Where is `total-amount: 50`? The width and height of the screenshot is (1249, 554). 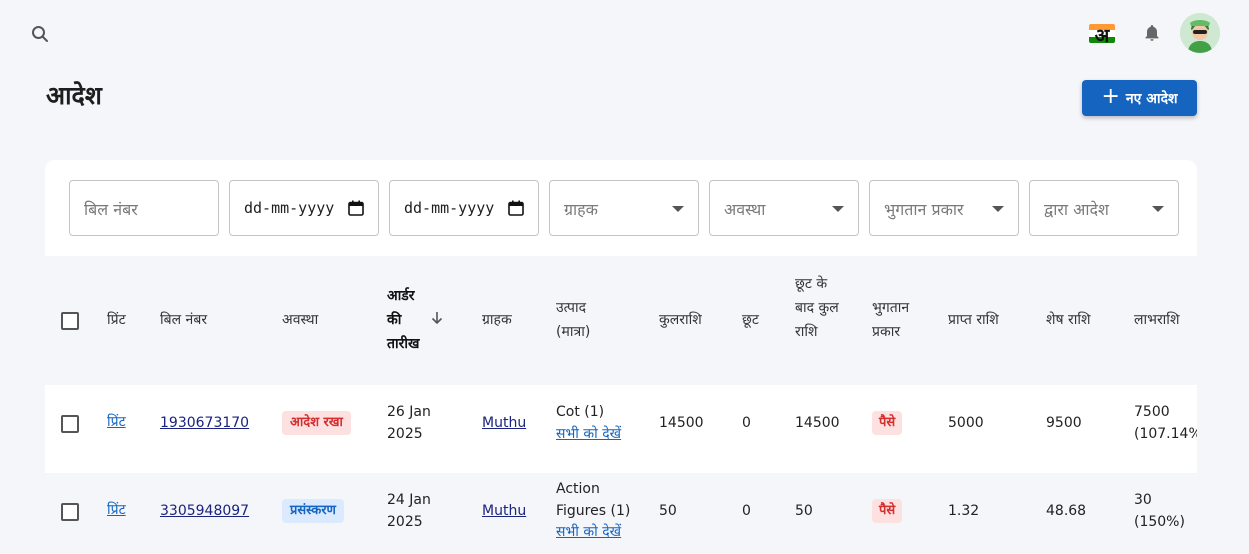
total-amount: 50 is located at coordinates (668, 511).